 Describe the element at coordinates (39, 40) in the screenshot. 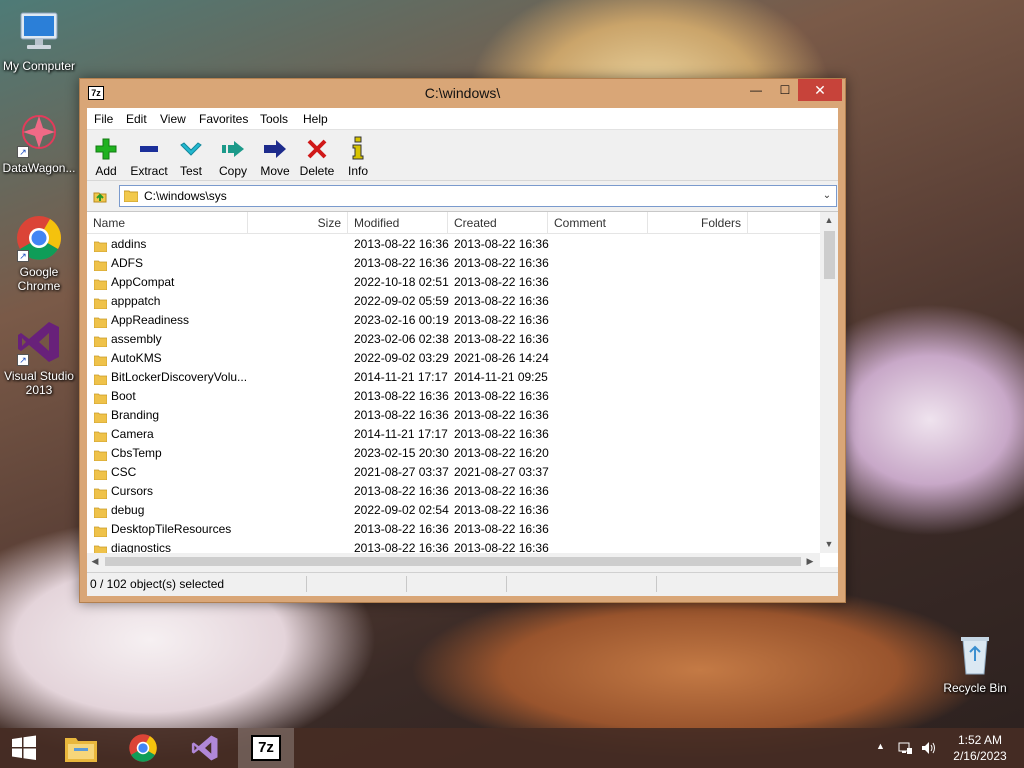

I see `desktop-icon-my-computer: My Computer` at that location.